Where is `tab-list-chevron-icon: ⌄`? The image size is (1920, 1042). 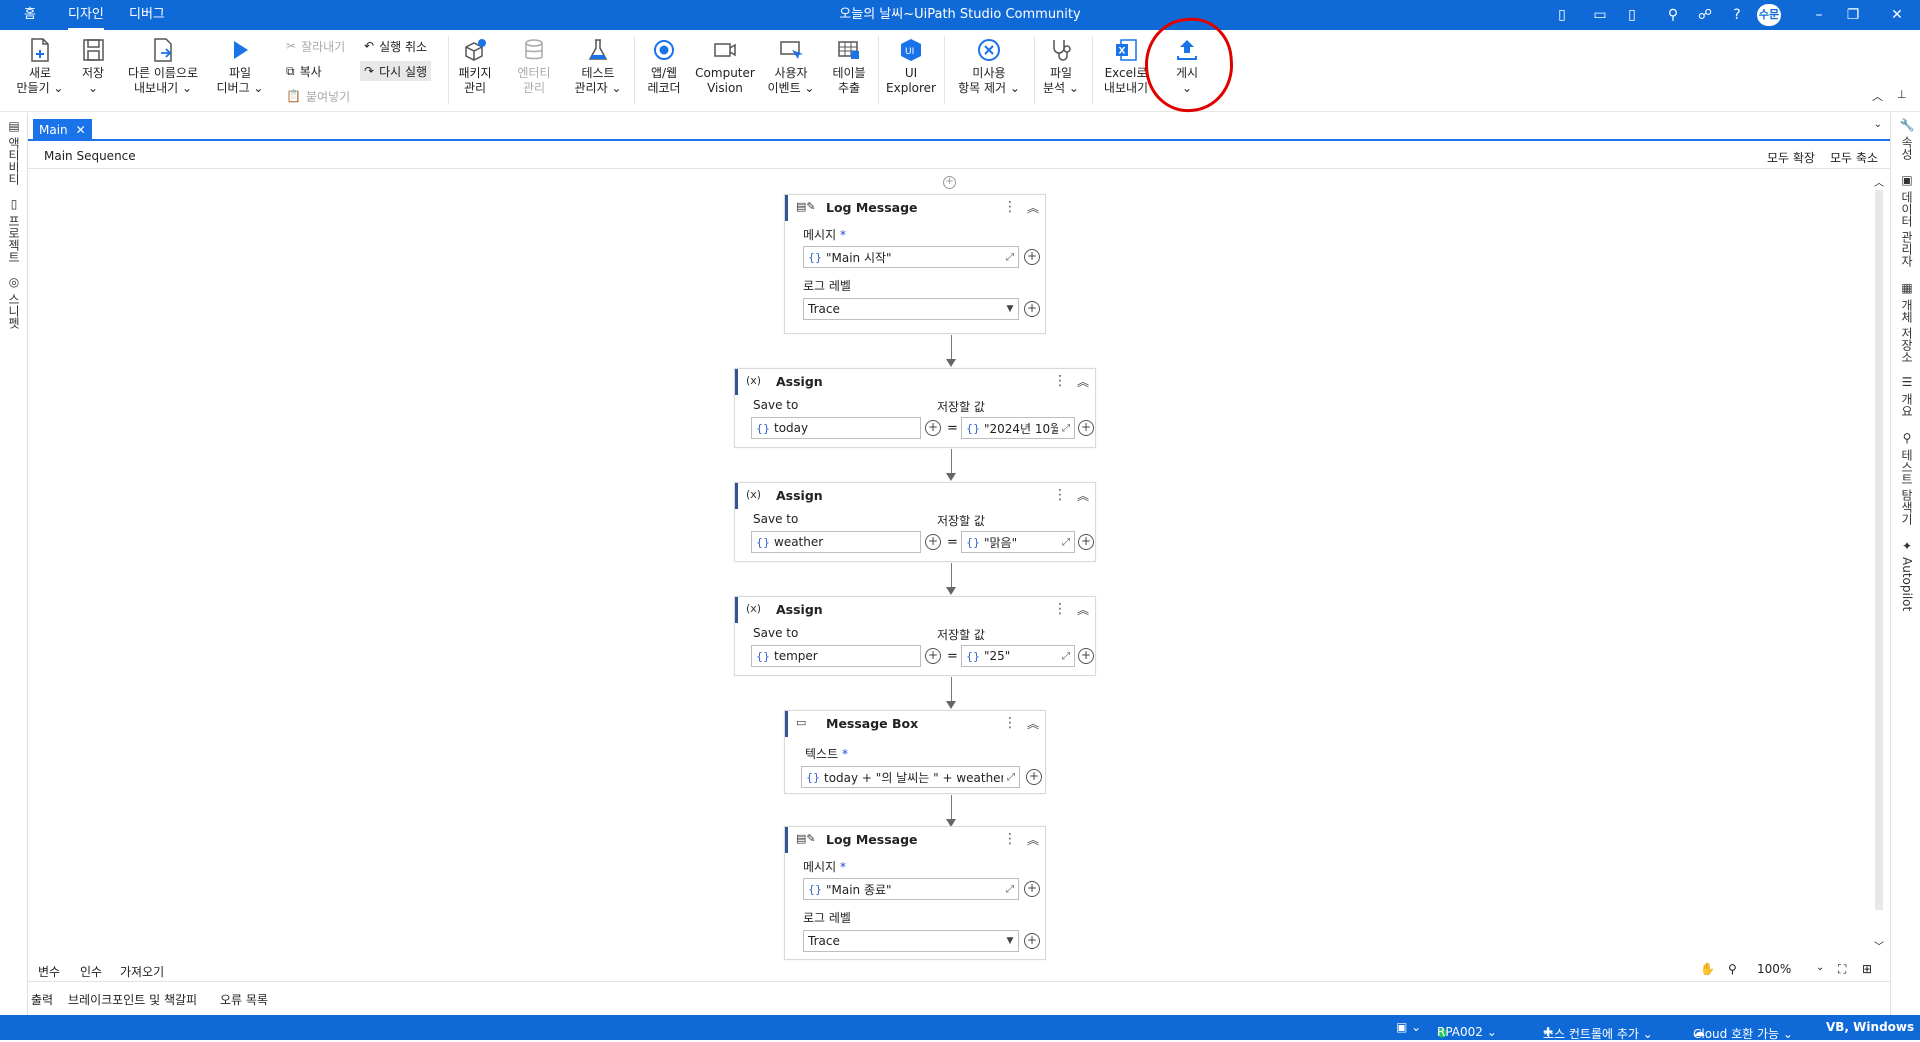 tab-list-chevron-icon: ⌄ is located at coordinates (1878, 124).